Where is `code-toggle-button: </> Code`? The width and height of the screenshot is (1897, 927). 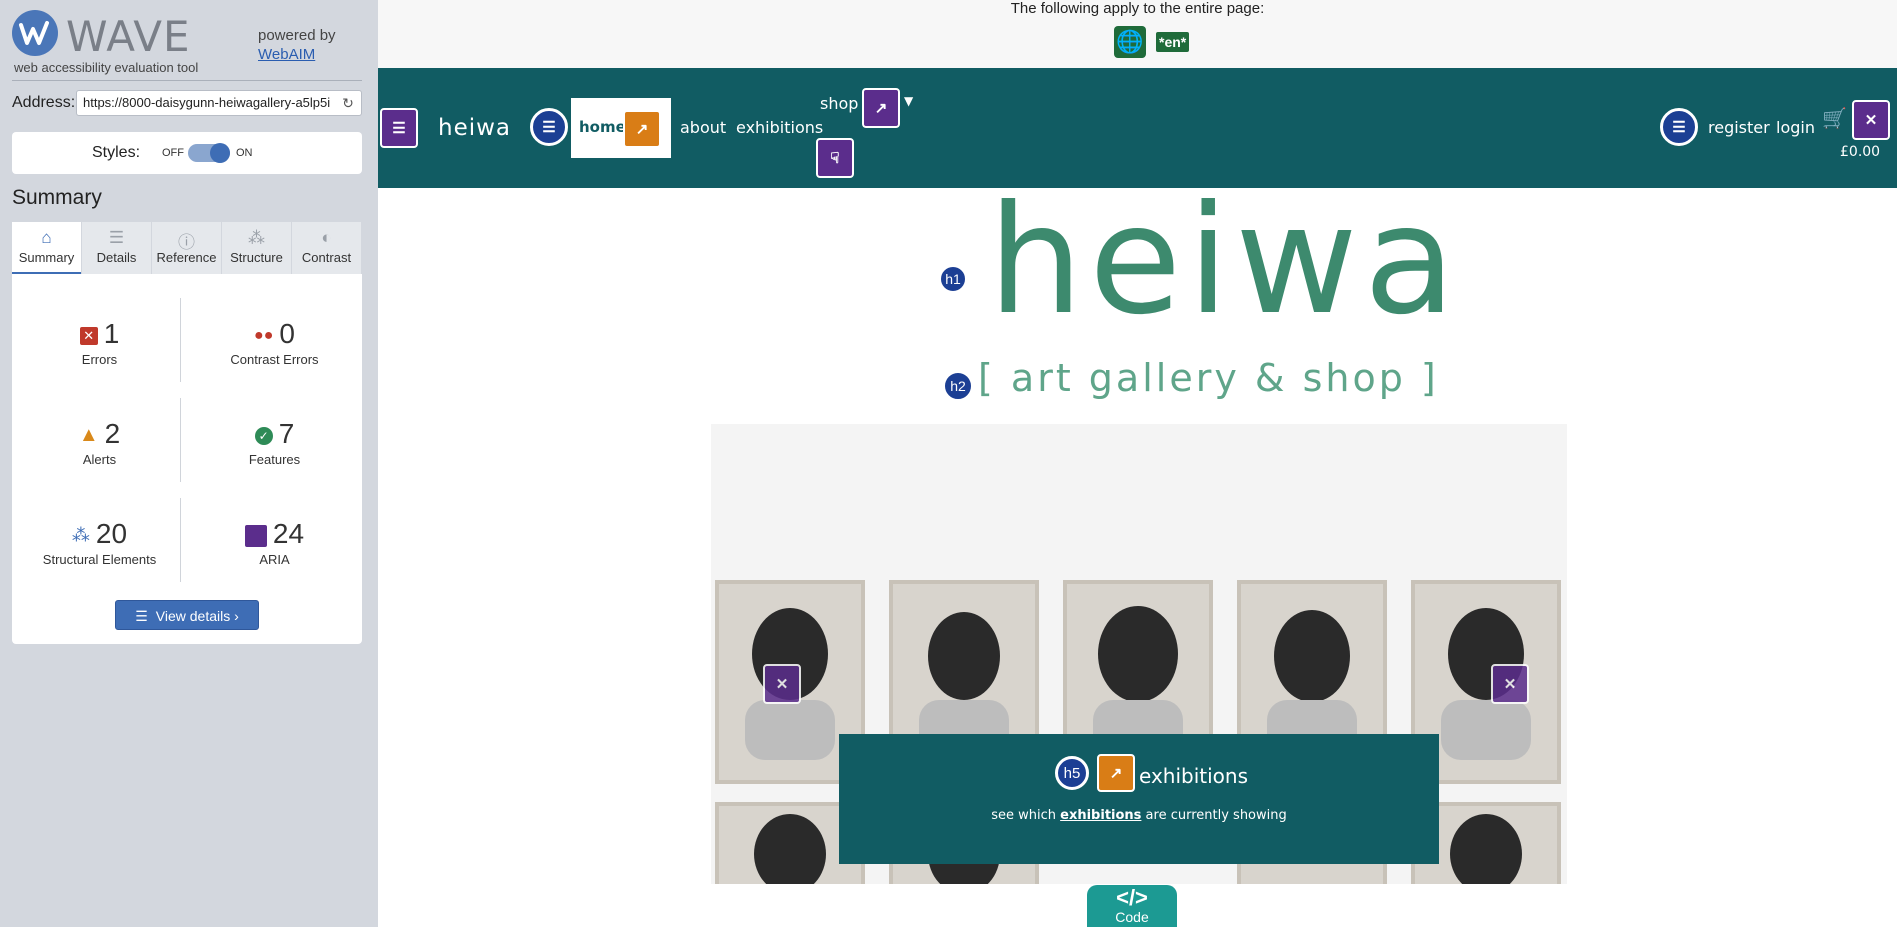 code-toggle-button: </> Code is located at coordinates (1132, 906).